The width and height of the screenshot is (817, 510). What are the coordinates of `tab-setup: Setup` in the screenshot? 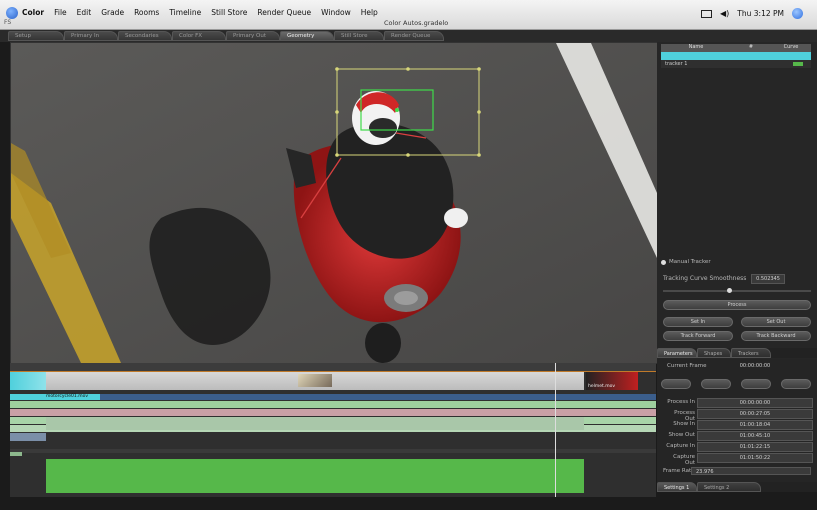 It's located at (36, 36).